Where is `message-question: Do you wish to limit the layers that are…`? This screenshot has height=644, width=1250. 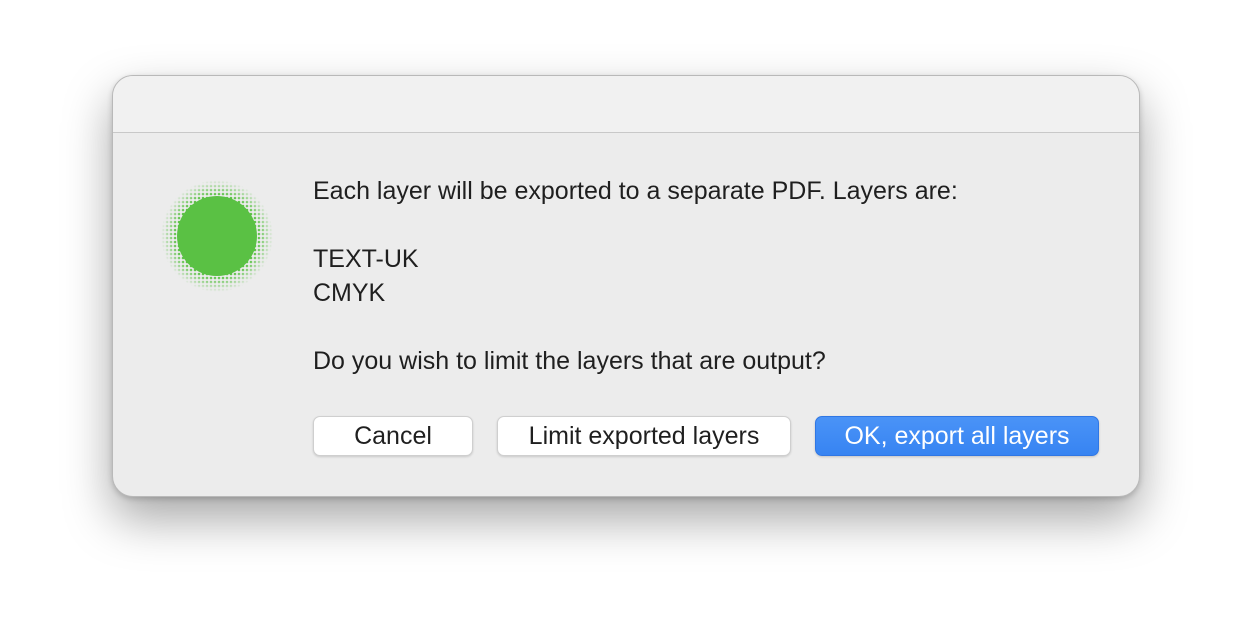
message-question: Do you wish to limit the layers that are… is located at coordinates (569, 361).